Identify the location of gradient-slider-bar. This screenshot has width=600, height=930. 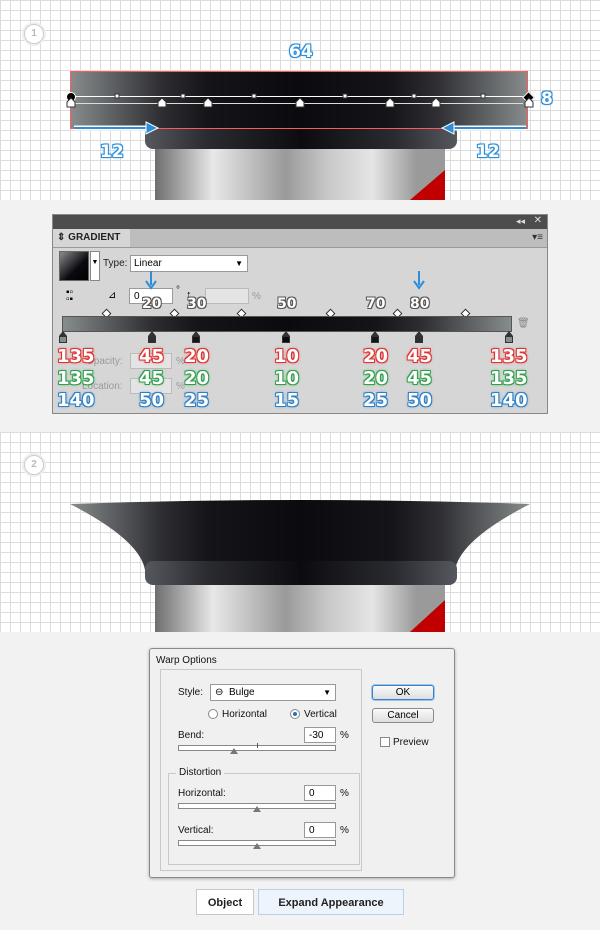
(287, 324).